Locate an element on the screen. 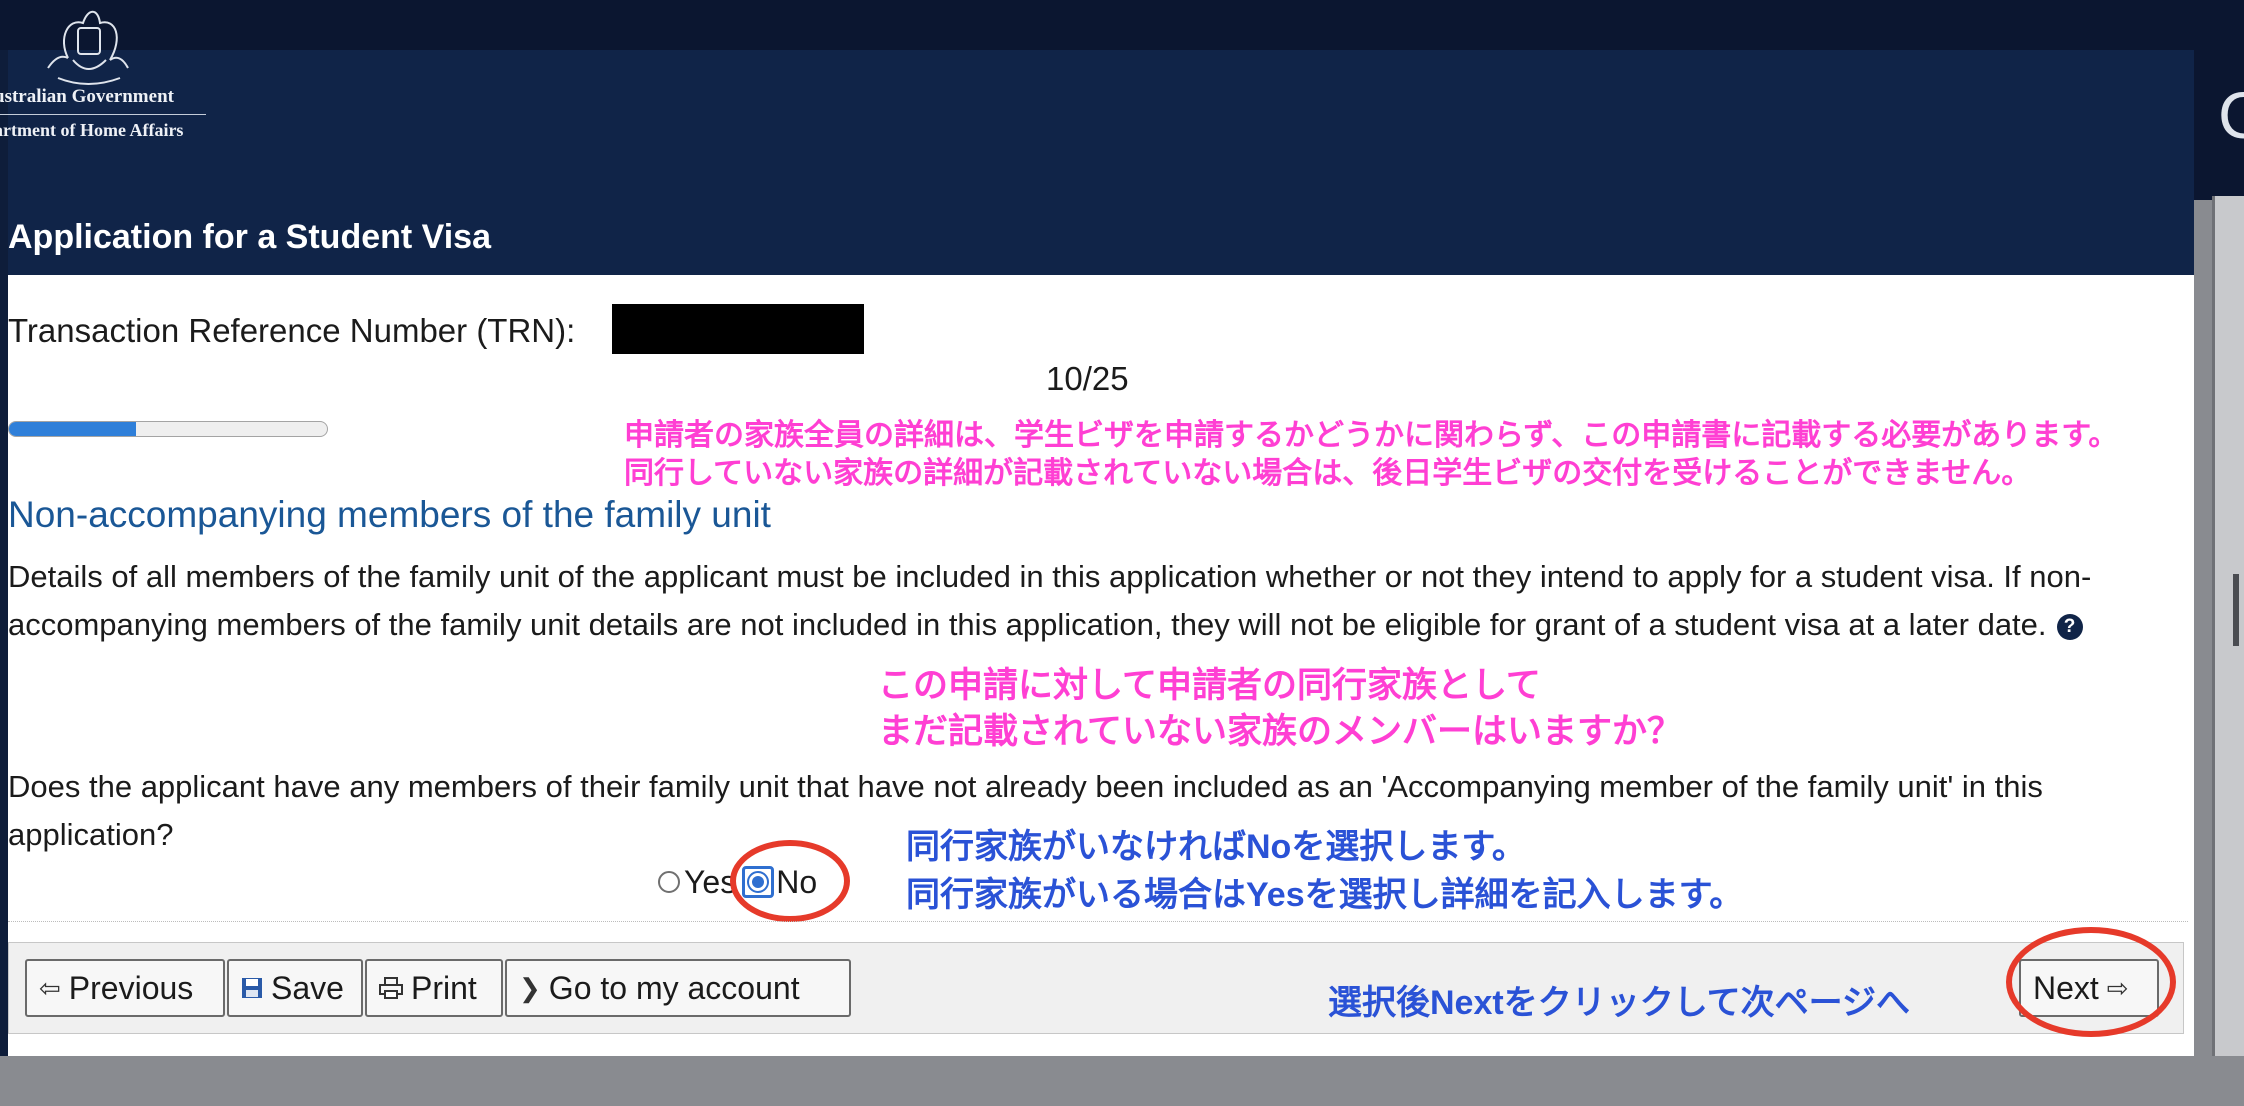 The width and height of the screenshot is (2244, 1106). browser-top-strip is located at coordinates (1122, 25).